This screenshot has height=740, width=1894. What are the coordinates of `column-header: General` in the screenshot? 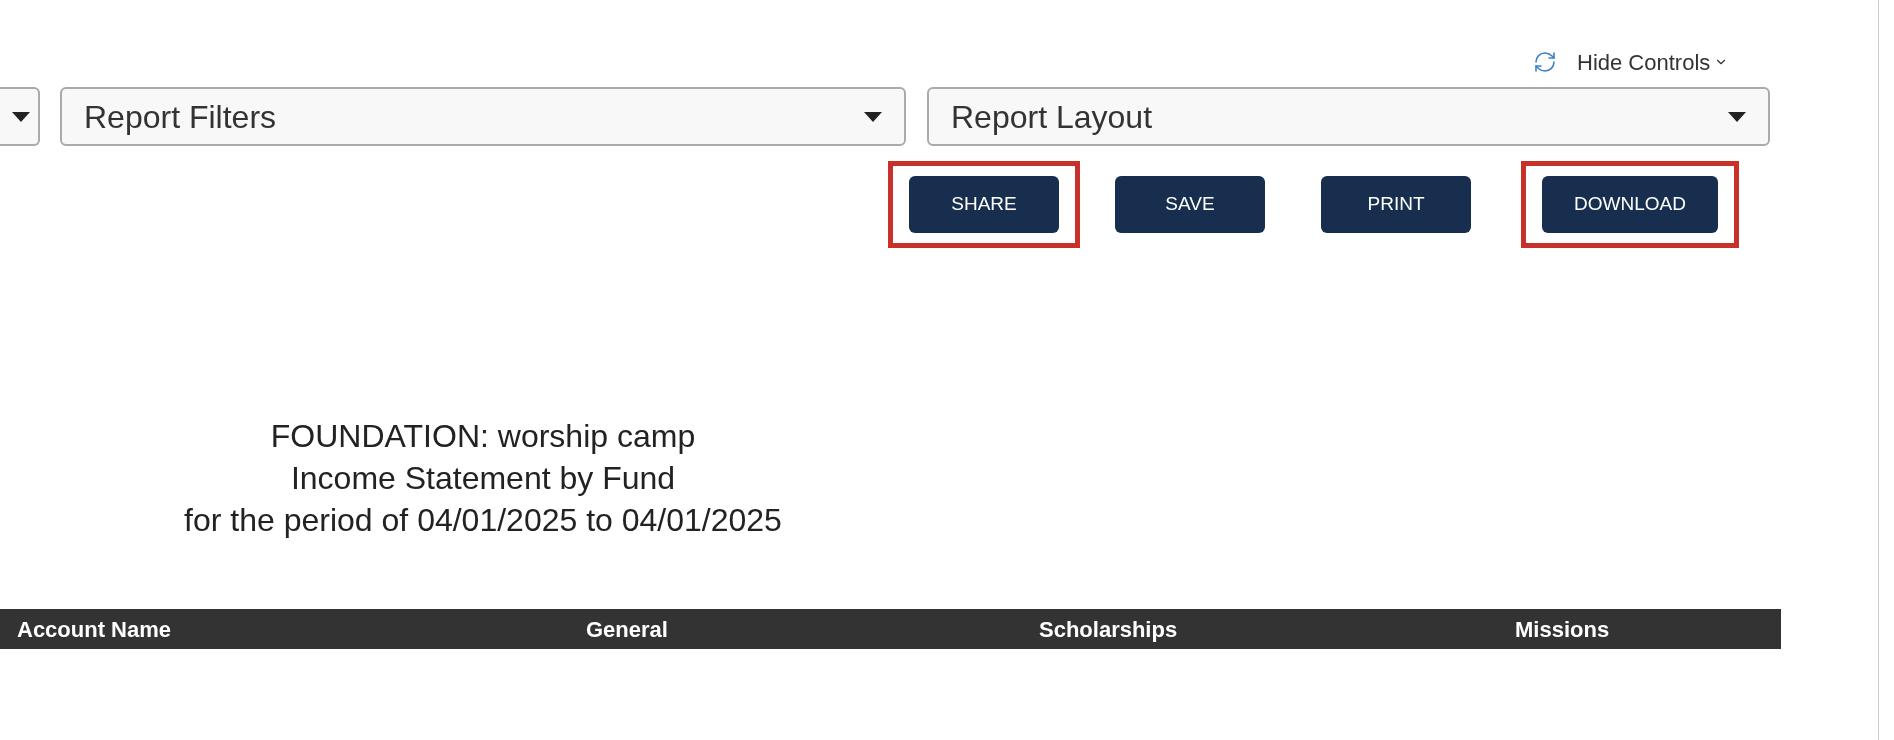 It's located at (627, 629).